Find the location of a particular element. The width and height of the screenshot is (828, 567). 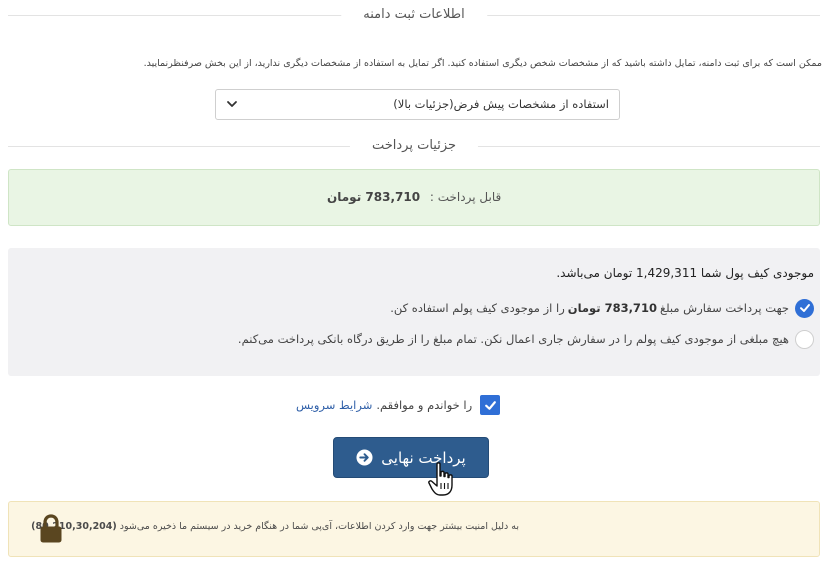

lock-icon is located at coordinates (51, 528).